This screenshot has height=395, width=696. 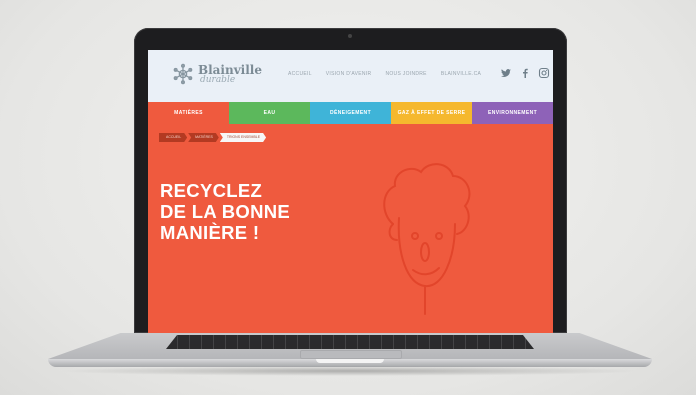 I want to click on category-tab-deneigement: DÉNEIGEMENT, so click(x=350, y=113).